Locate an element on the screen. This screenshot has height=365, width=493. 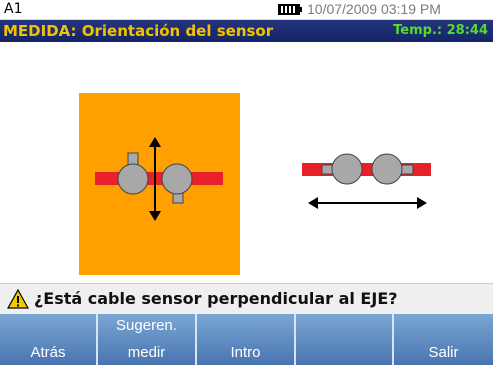
measure-suggestions-button: Sugeren. medir is located at coordinates (147, 339).